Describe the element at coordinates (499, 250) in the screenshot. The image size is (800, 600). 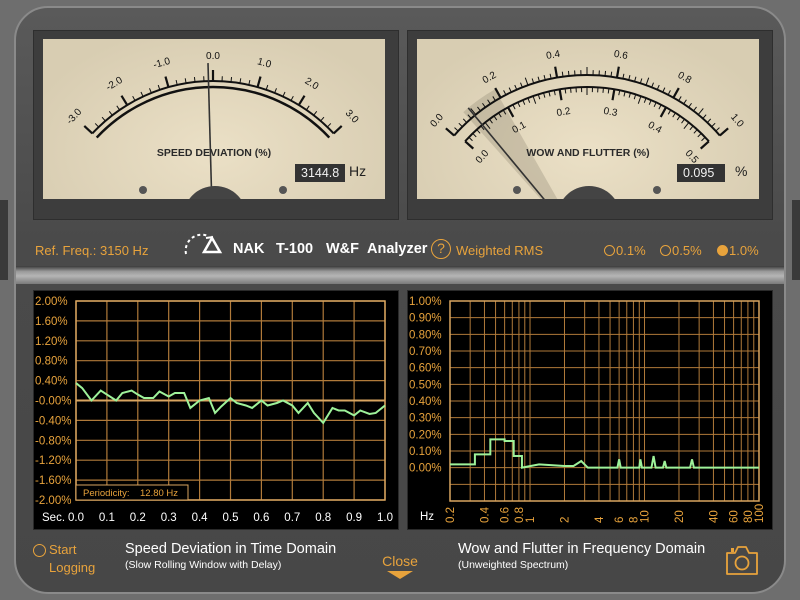
I see `weighting-mode: Weighted RMS` at that location.